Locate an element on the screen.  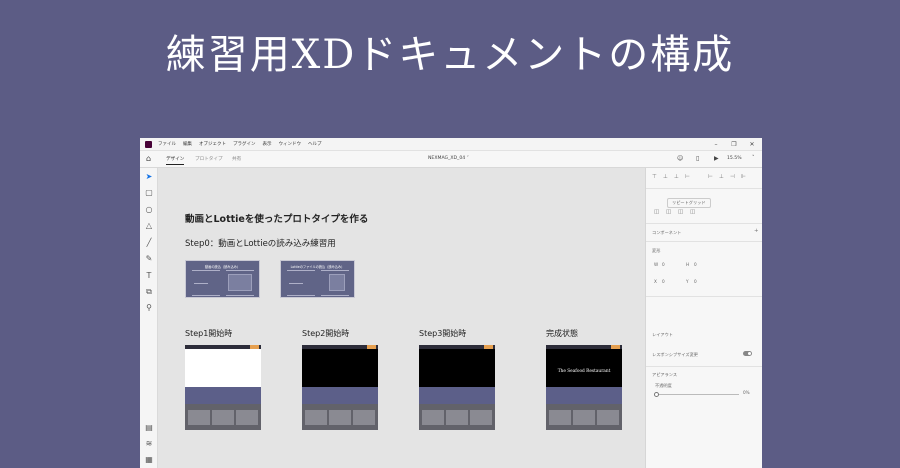
align-center-icon: ⊥ is located at coordinates (721, 177).